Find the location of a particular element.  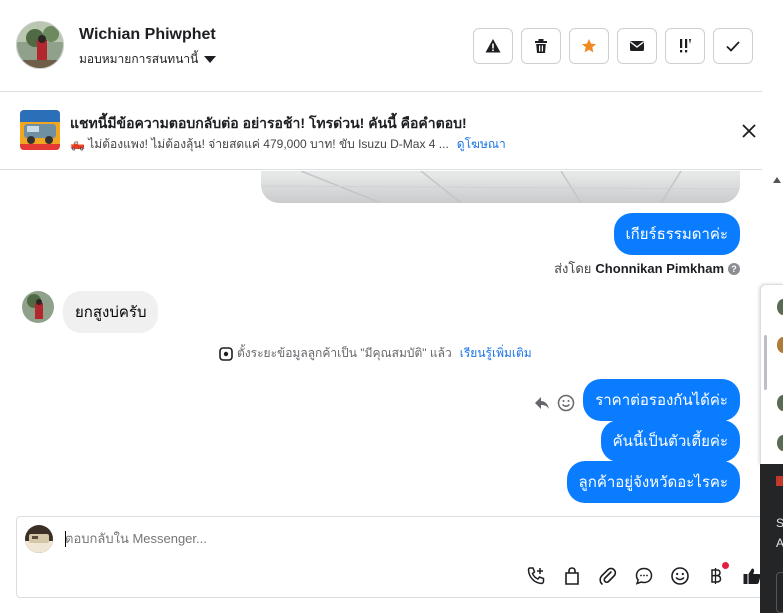

outgoing-message: ราคาต่อรองกันได้ค่ะ is located at coordinates (661, 400).